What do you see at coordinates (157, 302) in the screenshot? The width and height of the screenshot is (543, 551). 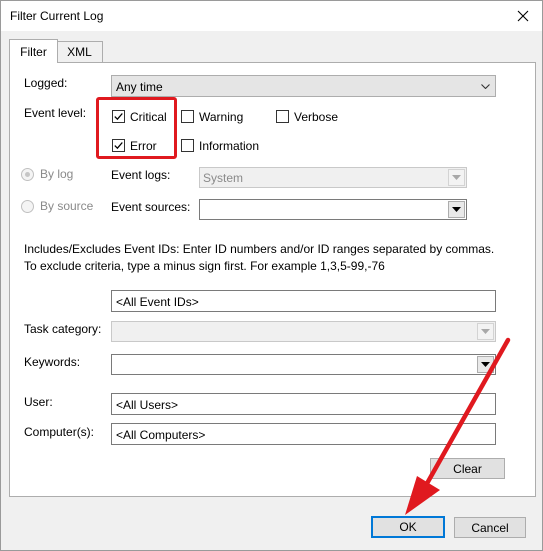 I see `event-ids-value: <All Event IDs>` at bounding box center [157, 302].